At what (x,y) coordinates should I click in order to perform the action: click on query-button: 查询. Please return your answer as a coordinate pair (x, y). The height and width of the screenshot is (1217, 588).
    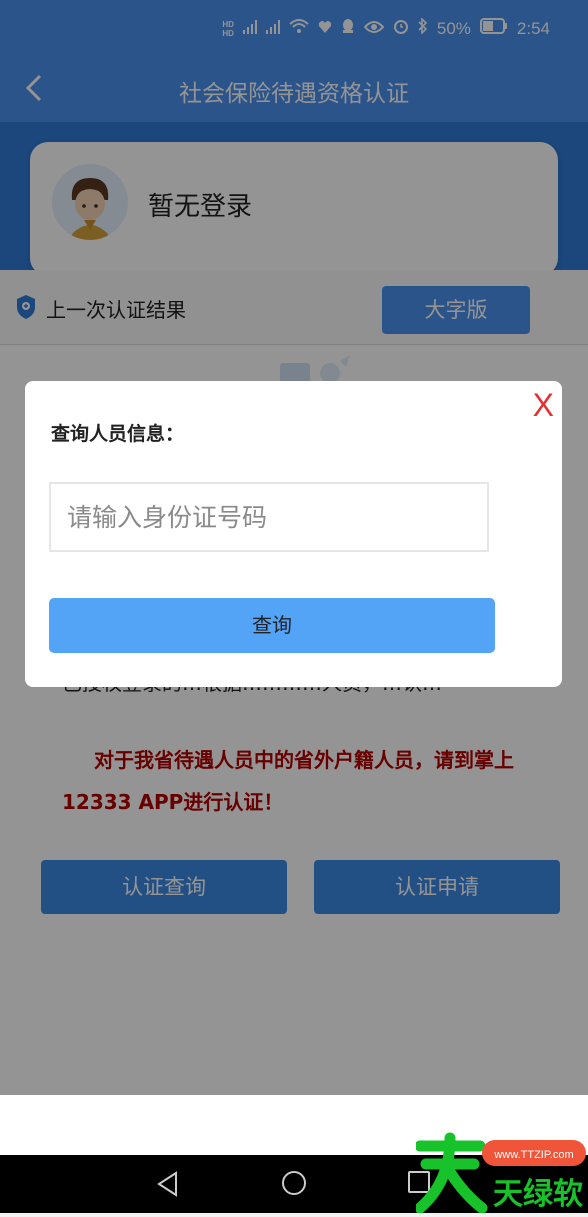
    Looking at the image, I should click on (272, 625).